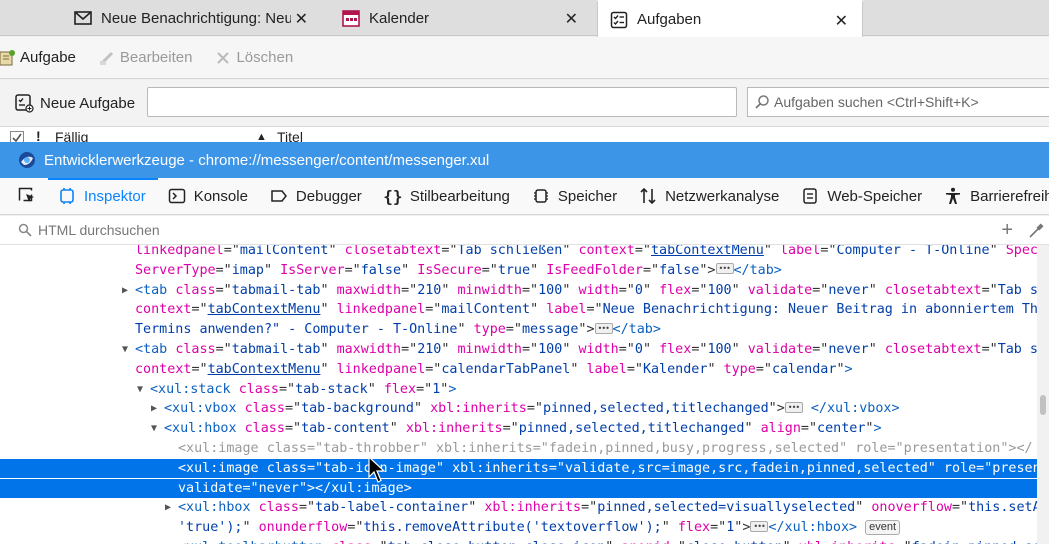 This screenshot has height=544, width=1049. I want to click on console-icon, so click(177, 196).